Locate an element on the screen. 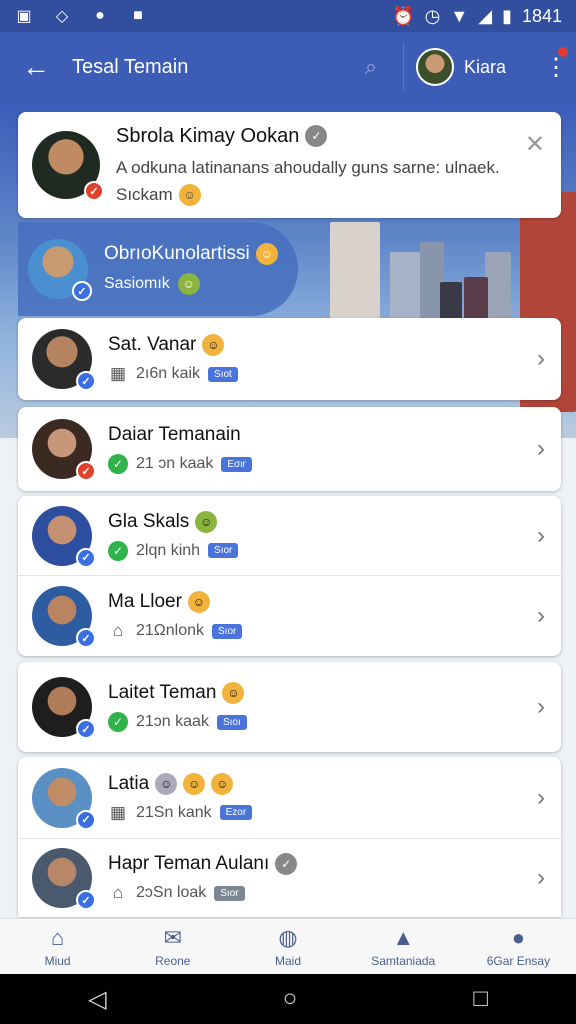  avatar is located at coordinates (435, 67).